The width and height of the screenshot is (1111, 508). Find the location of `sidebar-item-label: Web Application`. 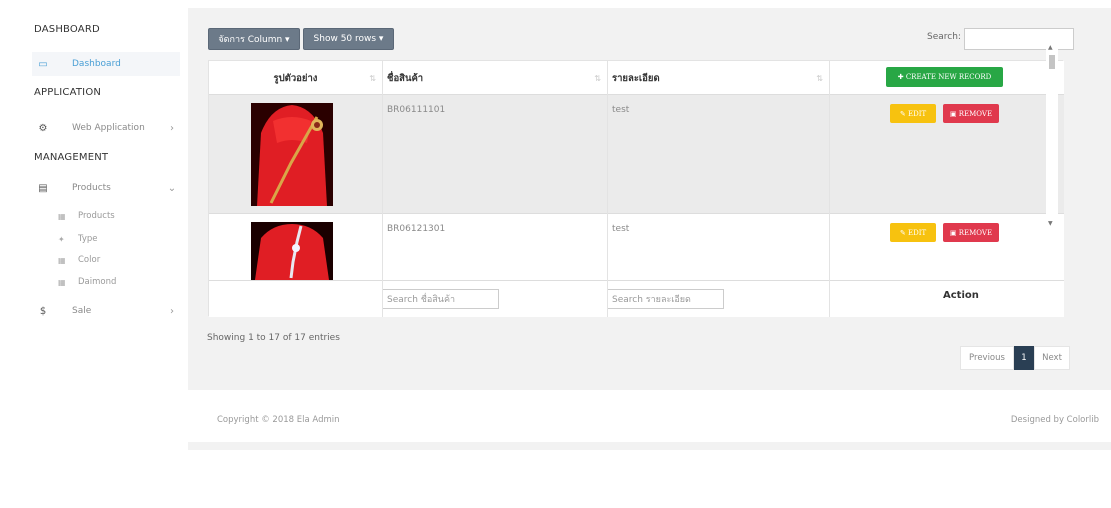

sidebar-item-label: Web Application is located at coordinates (108, 128).